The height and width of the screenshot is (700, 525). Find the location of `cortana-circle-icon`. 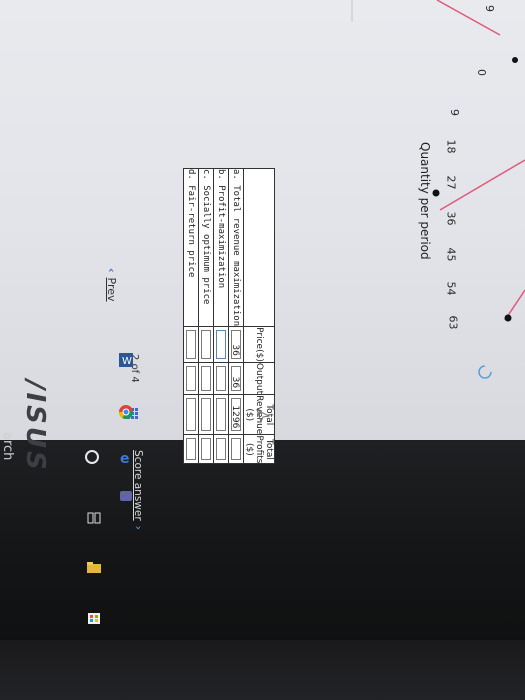

cortana-circle-icon is located at coordinates (92, 457).